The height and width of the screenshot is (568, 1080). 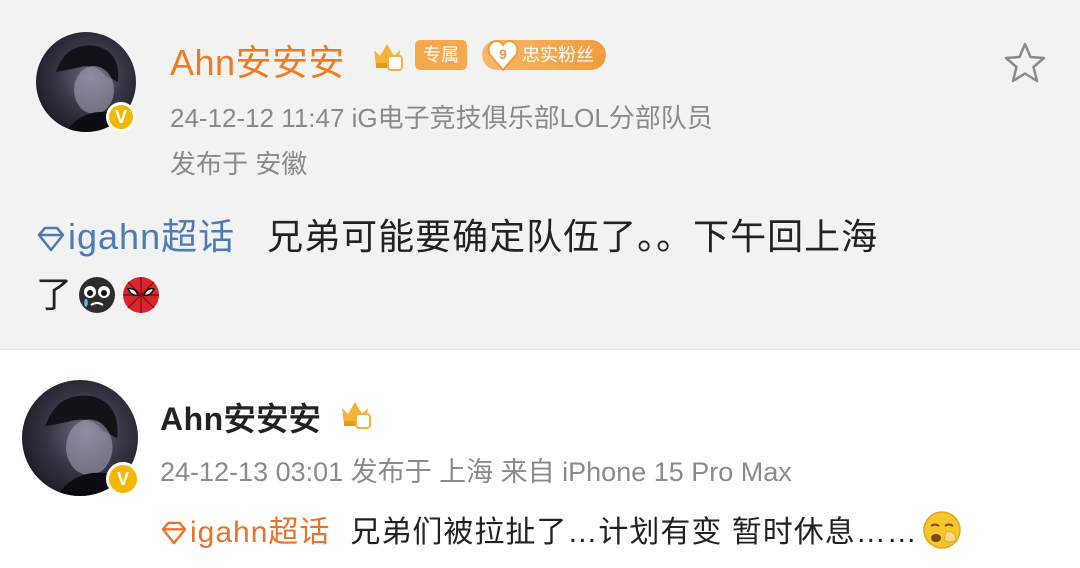 What do you see at coordinates (441, 55) in the screenshot?
I see `exclusive-tag: 专属` at bounding box center [441, 55].